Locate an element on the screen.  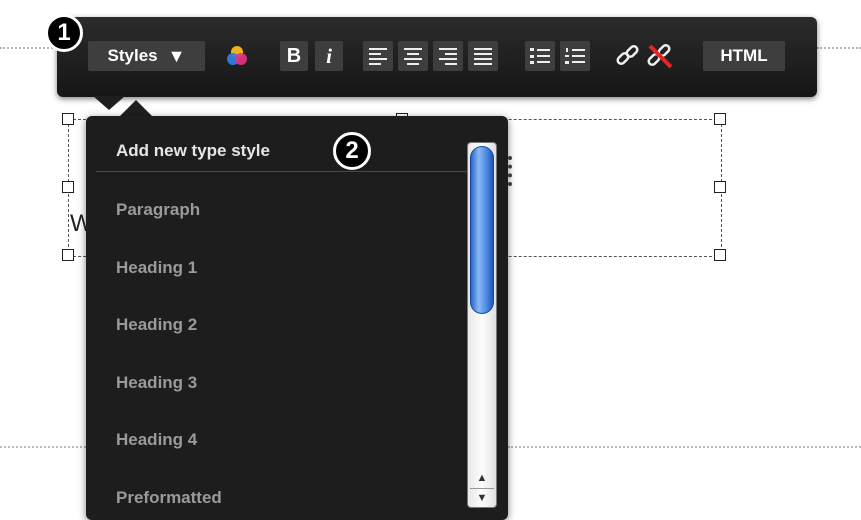
resize-handle-tl is located at coordinates (68, 119).